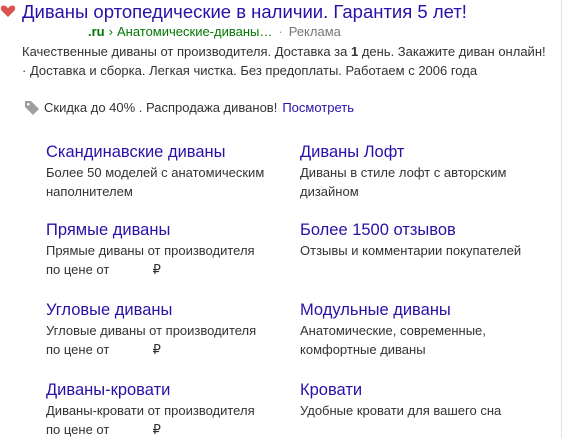  Describe the element at coordinates (161, 107) in the screenshot. I see `promo-text: Скидка до 40% . Распродажа диванов!` at that location.